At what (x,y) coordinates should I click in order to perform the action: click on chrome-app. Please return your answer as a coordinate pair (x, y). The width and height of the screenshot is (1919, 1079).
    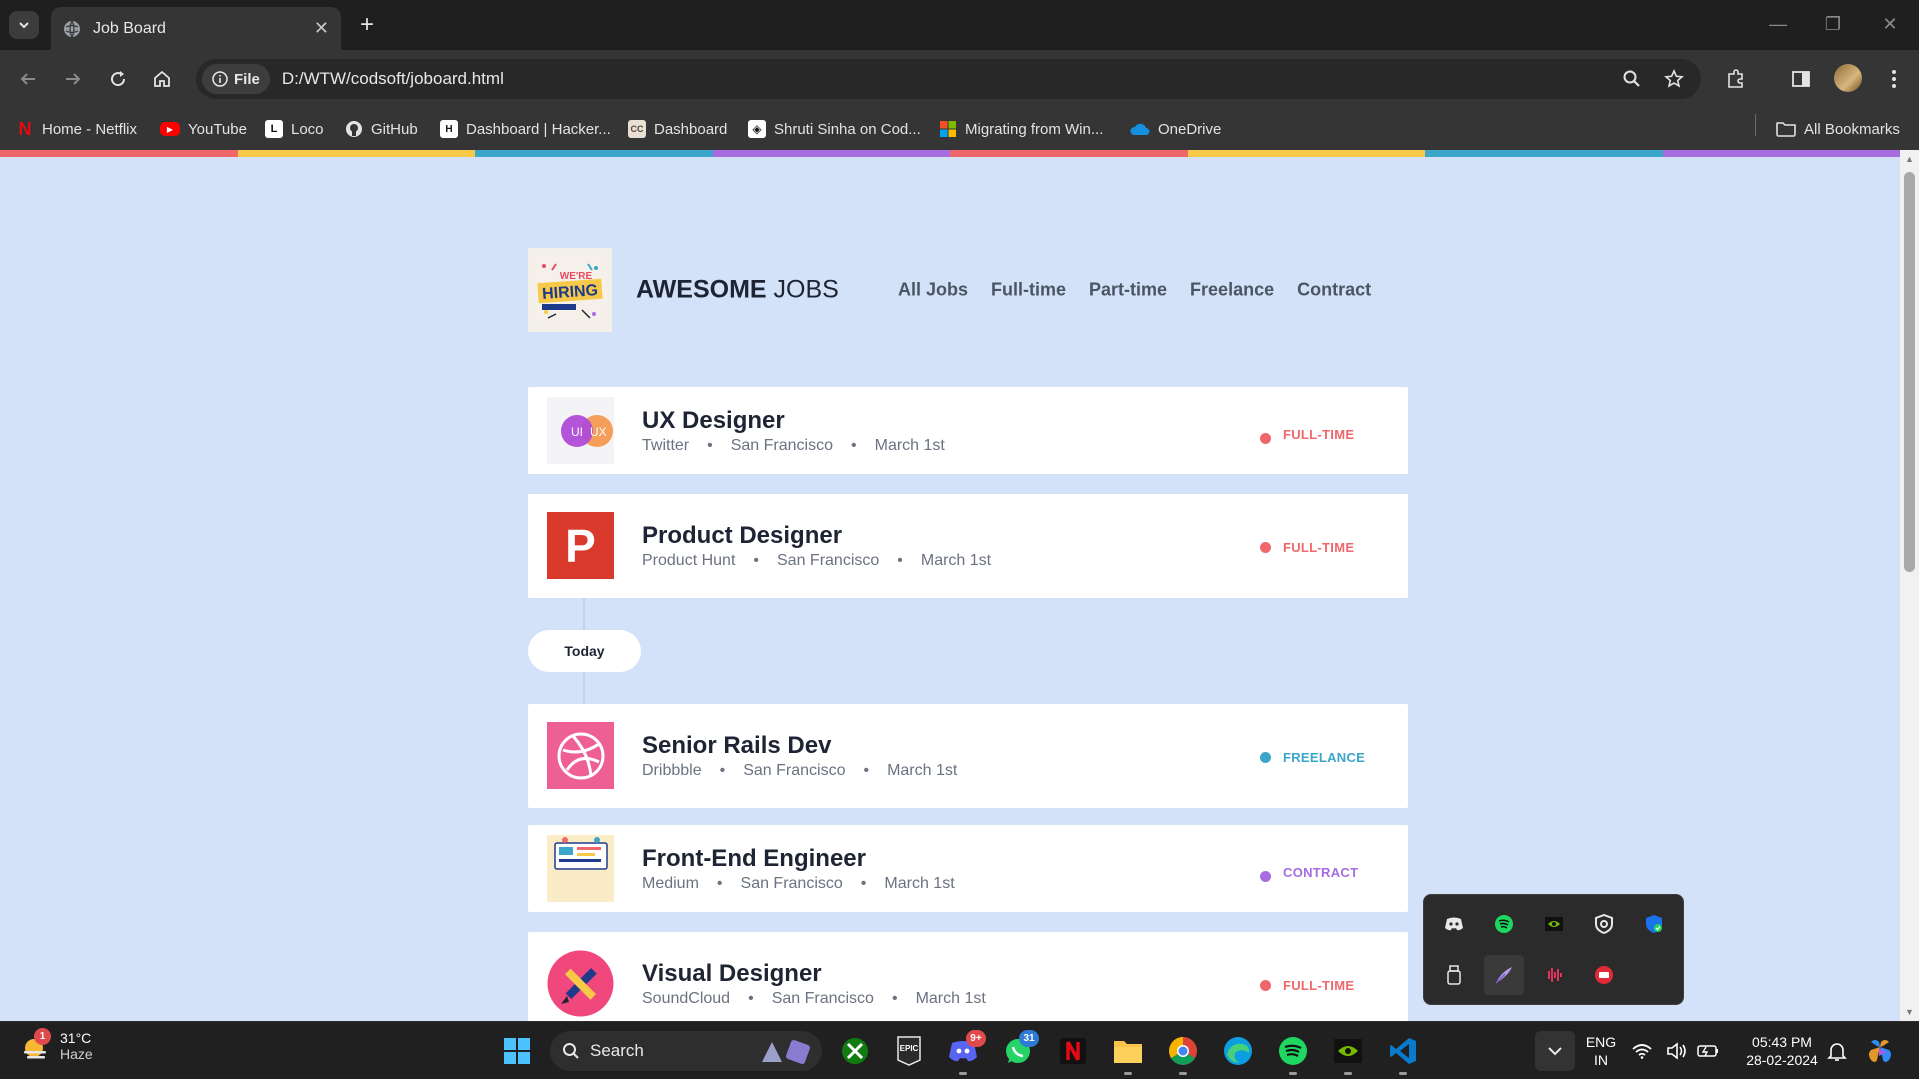
    Looking at the image, I should click on (1183, 1051).